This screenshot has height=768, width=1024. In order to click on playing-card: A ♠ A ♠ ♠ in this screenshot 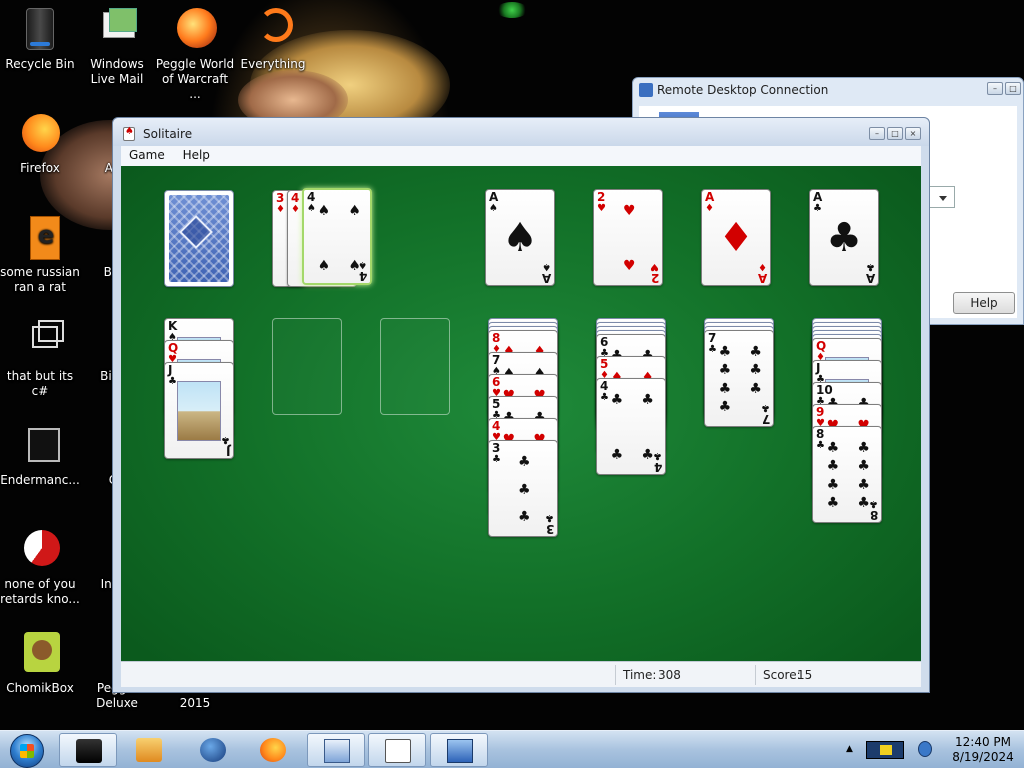, I will do `click(520, 237)`.